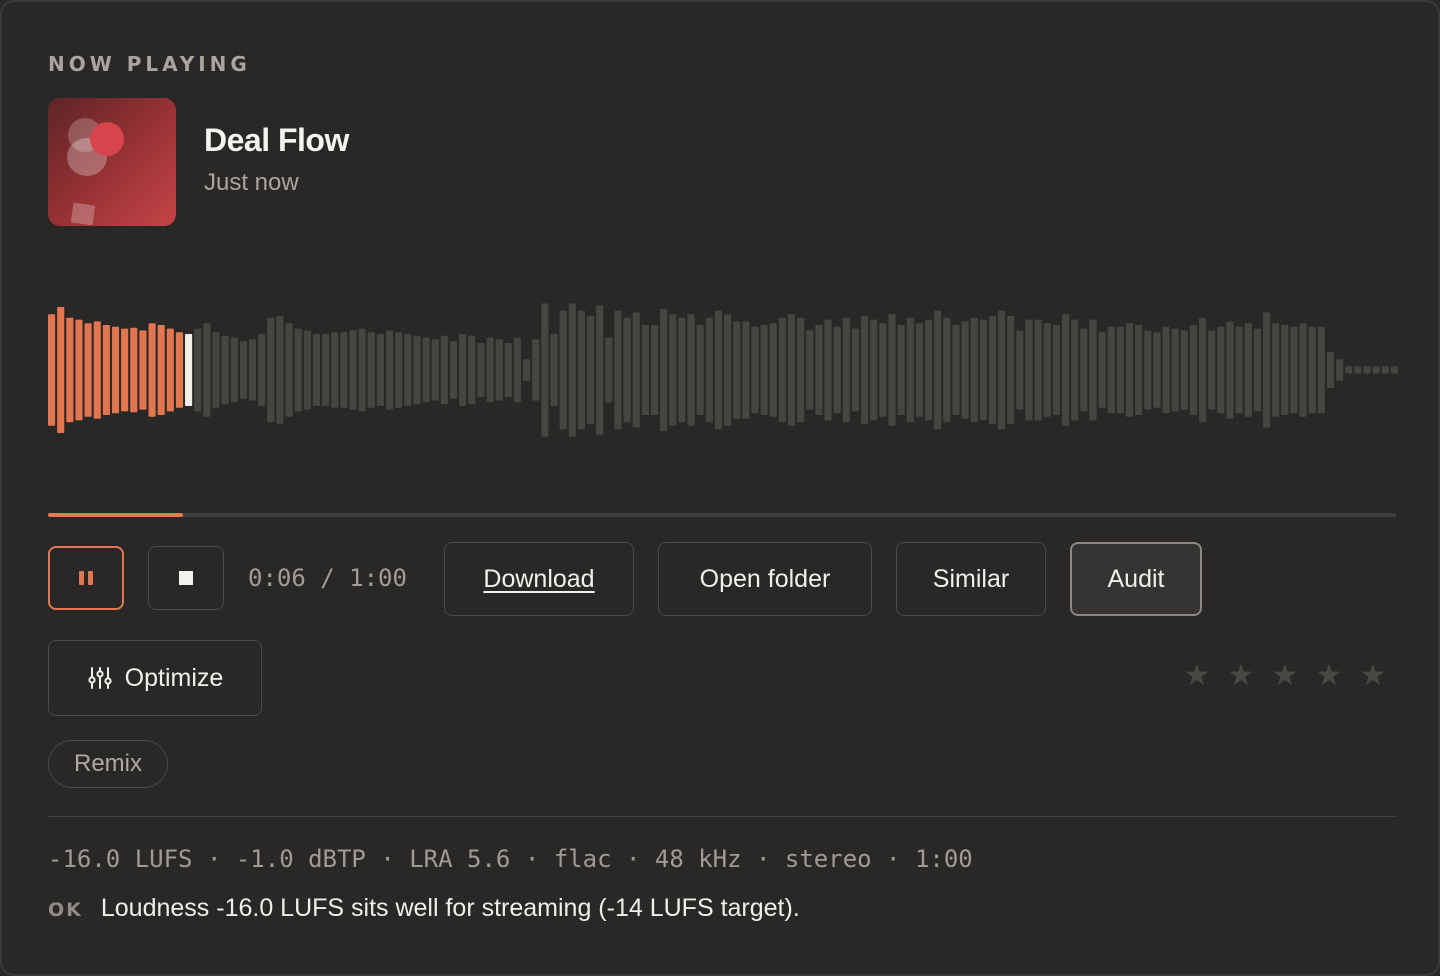 The image size is (1440, 976). Describe the element at coordinates (722, 515) in the screenshot. I see `progress-bar` at that location.